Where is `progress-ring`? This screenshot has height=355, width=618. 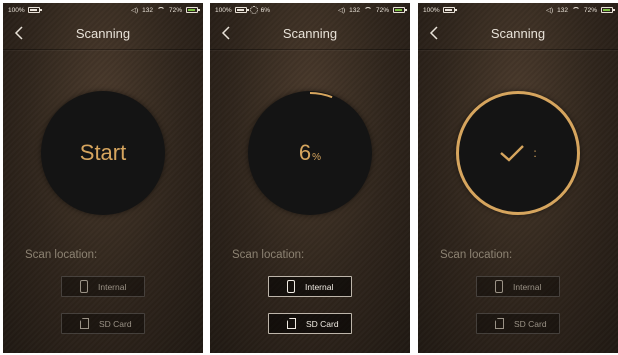 progress-ring is located at coordinates (321, 95).